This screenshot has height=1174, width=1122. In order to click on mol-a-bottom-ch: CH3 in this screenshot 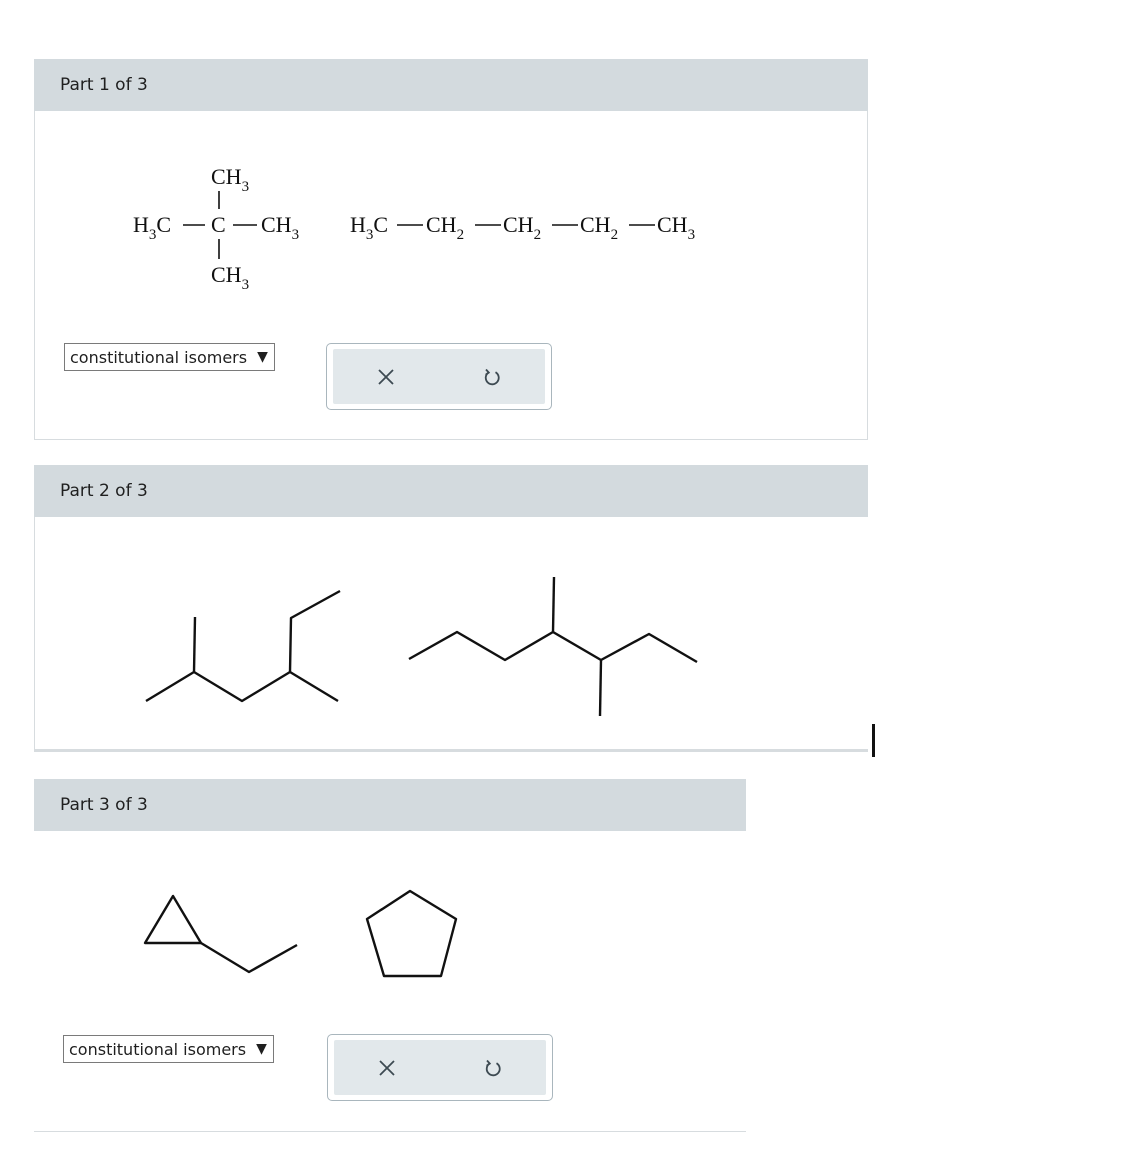, I will do `click(230, 277)`.